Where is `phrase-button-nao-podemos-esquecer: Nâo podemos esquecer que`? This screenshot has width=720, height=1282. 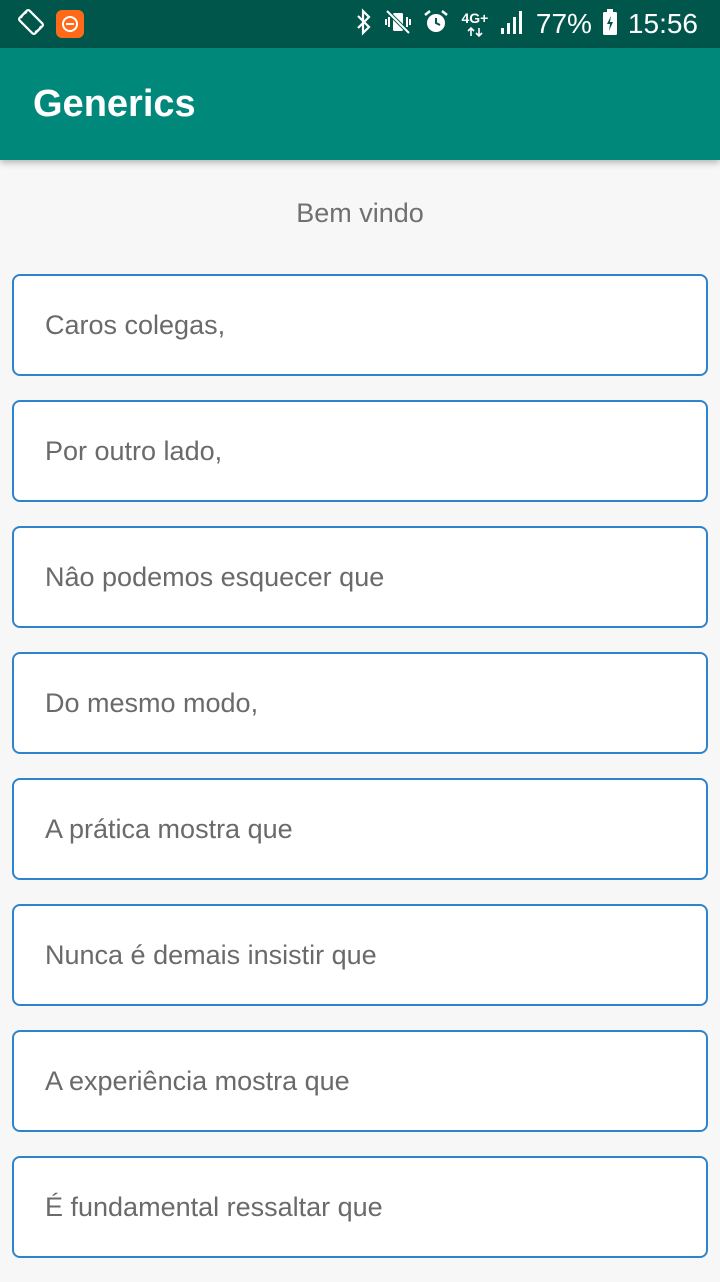
phrase-button-nao-podemos-esquecer: Nâo podemos esquecer que is located at coordinates (360, 577).